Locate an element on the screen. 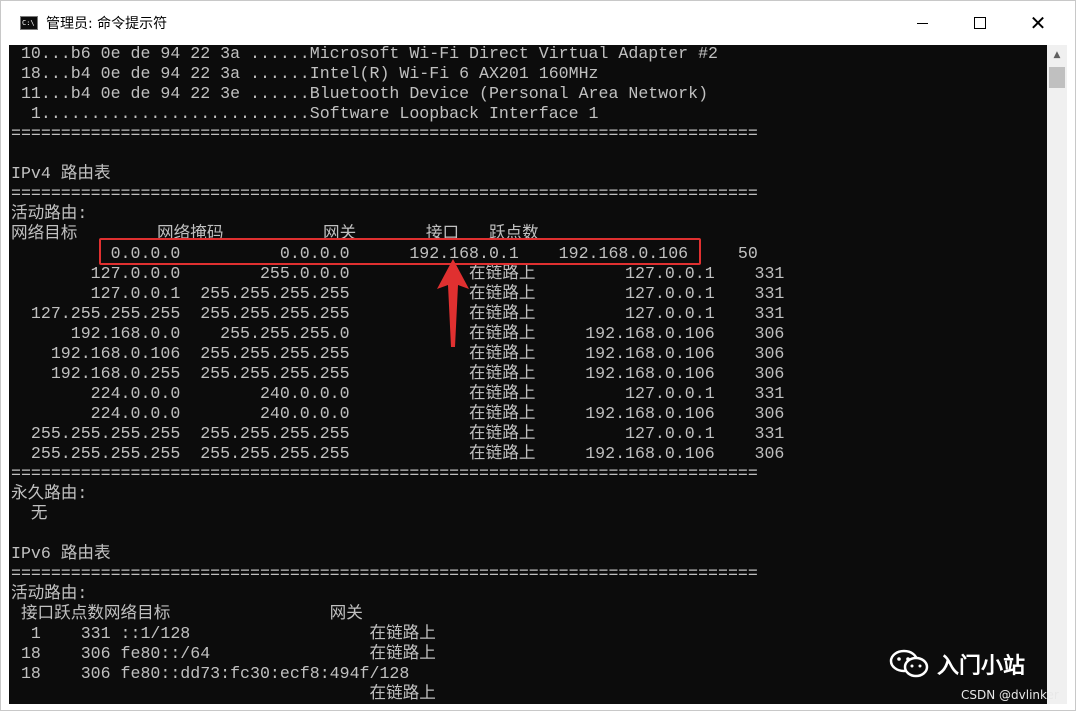  scrollbar-thumb is located at coordinates (1057, 77).